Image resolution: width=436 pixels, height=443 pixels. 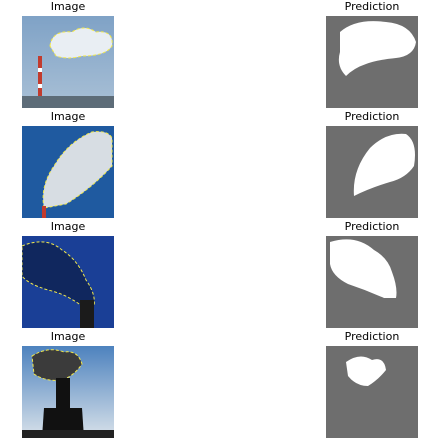 What do you see at coordinates (68, 226) in the screenshot?
I see `image-title-3: Image` at bounding box center [68, 226].